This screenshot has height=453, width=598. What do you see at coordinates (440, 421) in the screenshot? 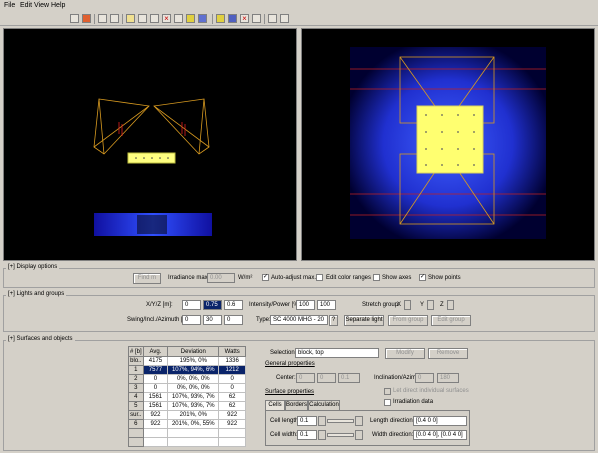
I see `length-direction-input: [0.4 0 0]` at bounding box center [440, 421].